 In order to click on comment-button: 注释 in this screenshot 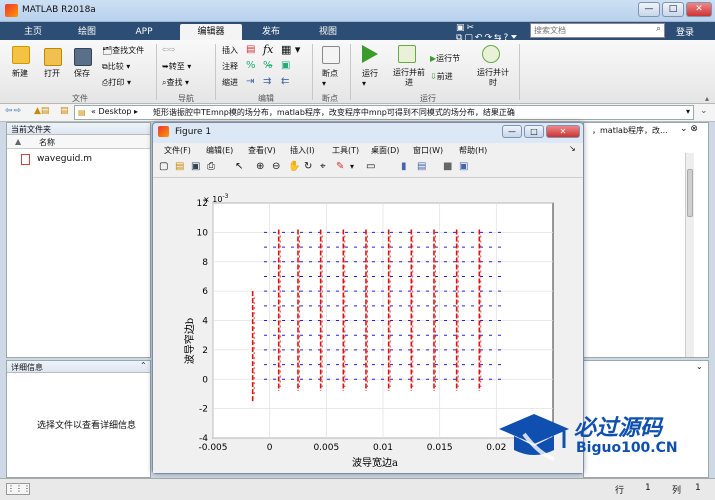, I will do `click(230, 66)`.